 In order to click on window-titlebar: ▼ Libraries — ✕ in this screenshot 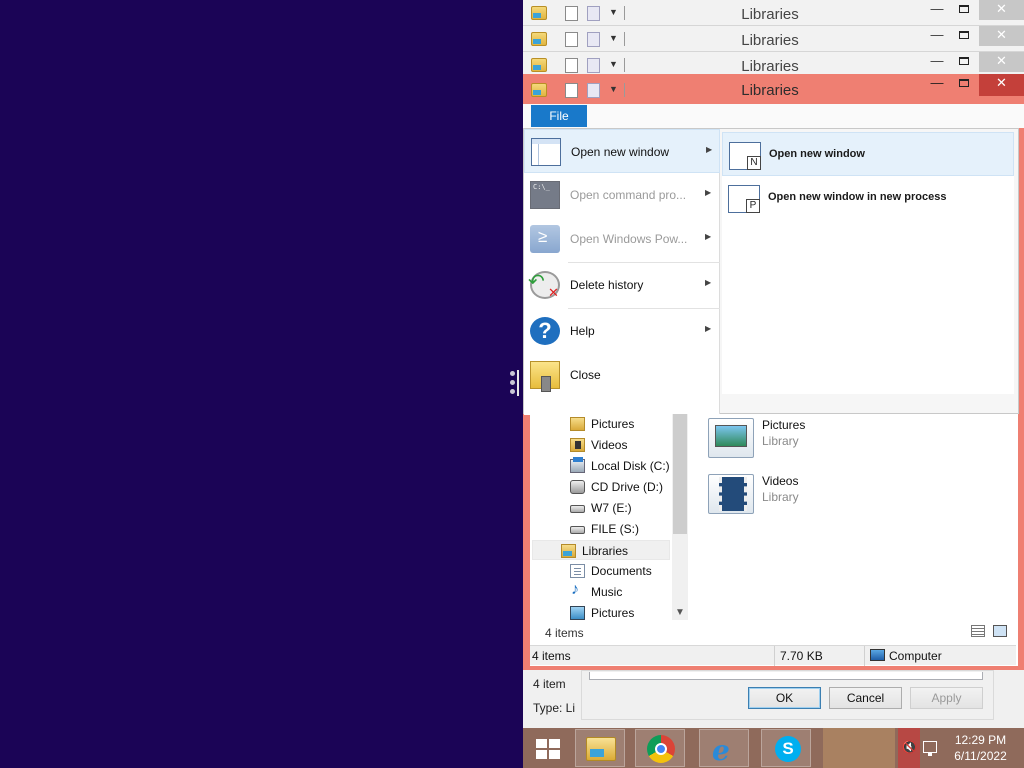, I will do `click(773, 89)`.